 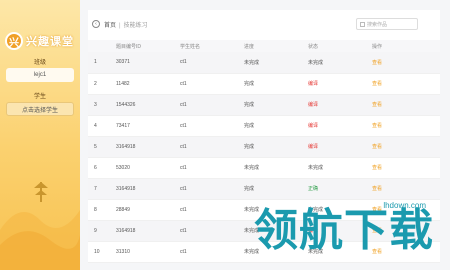 What do you see at coordinates (142, 168) in the screenshot?
I see `exercise-id: 53020` at bounding box center [142, 168].